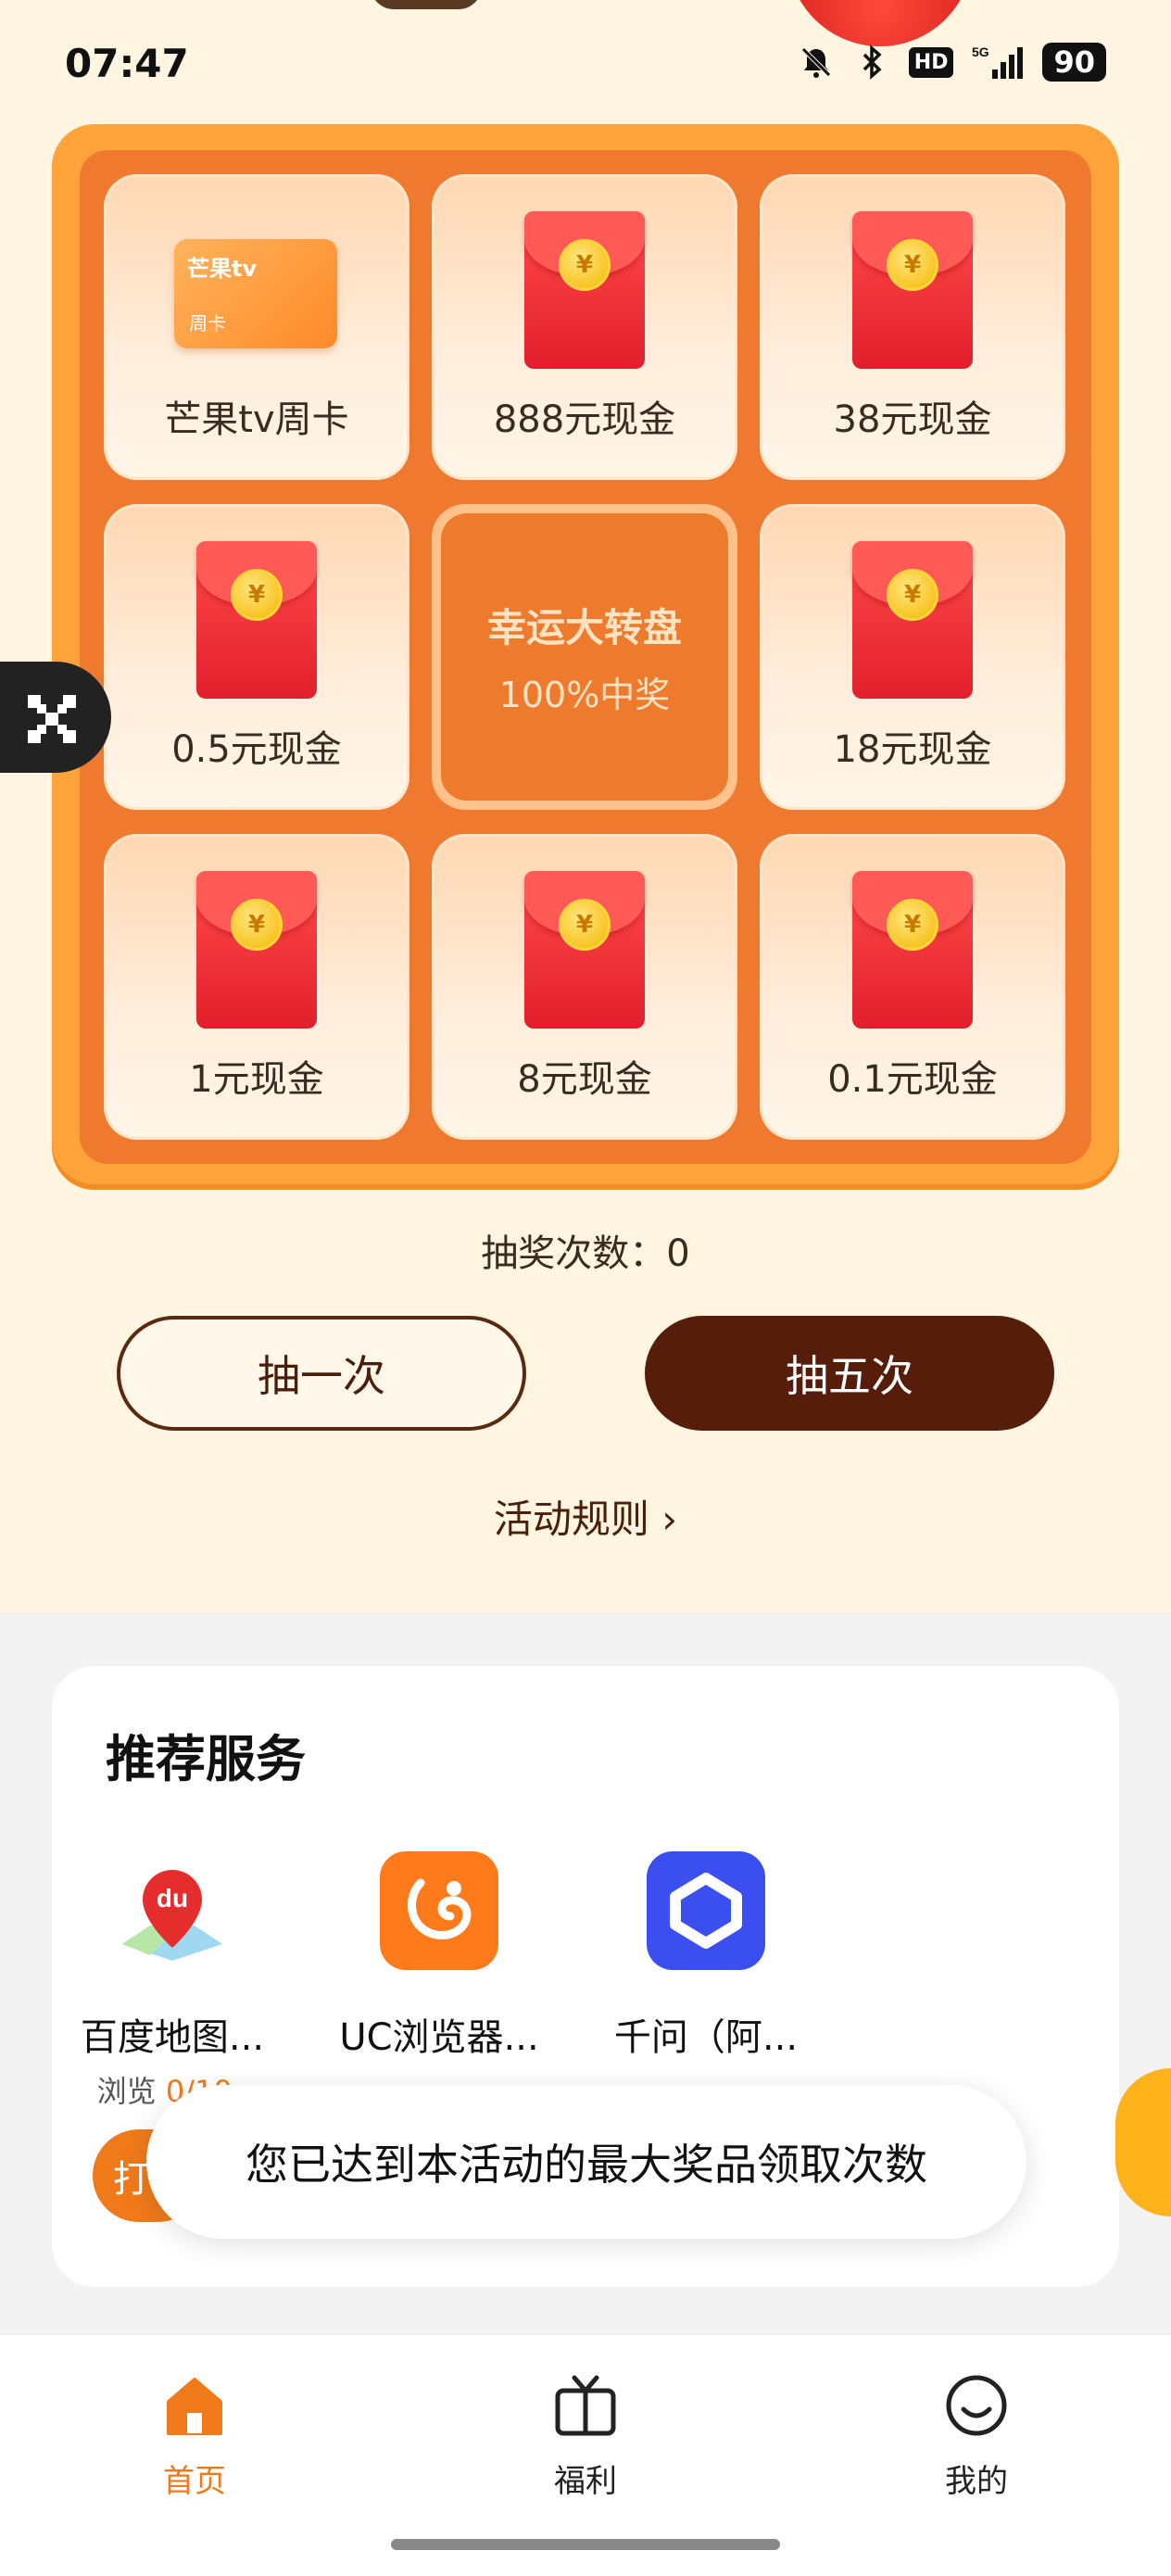 This screenshot has height=2576, width=1171. What do you see at coordinates (586, 2162) in the screenshot?
I see `toast-message: 您已达到本活动的最大奖品领取次数` at bounding box center [586, 2162].